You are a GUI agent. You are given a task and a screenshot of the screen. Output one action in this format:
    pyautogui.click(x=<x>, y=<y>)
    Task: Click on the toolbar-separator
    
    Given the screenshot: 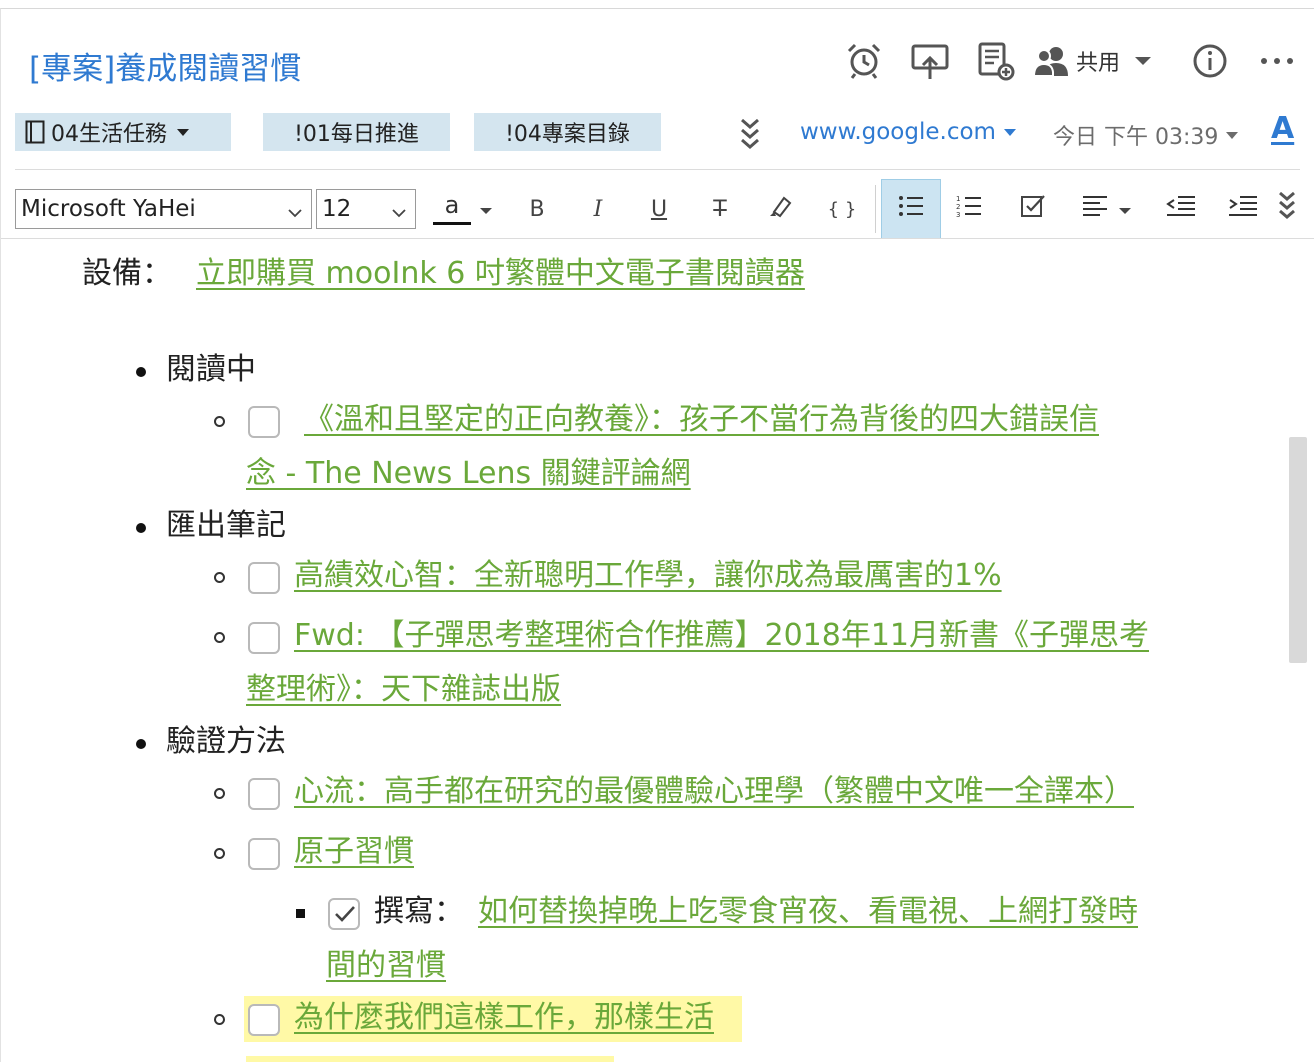 What is the action you would take?
    pyautogui.click(x=875, y=209)
    